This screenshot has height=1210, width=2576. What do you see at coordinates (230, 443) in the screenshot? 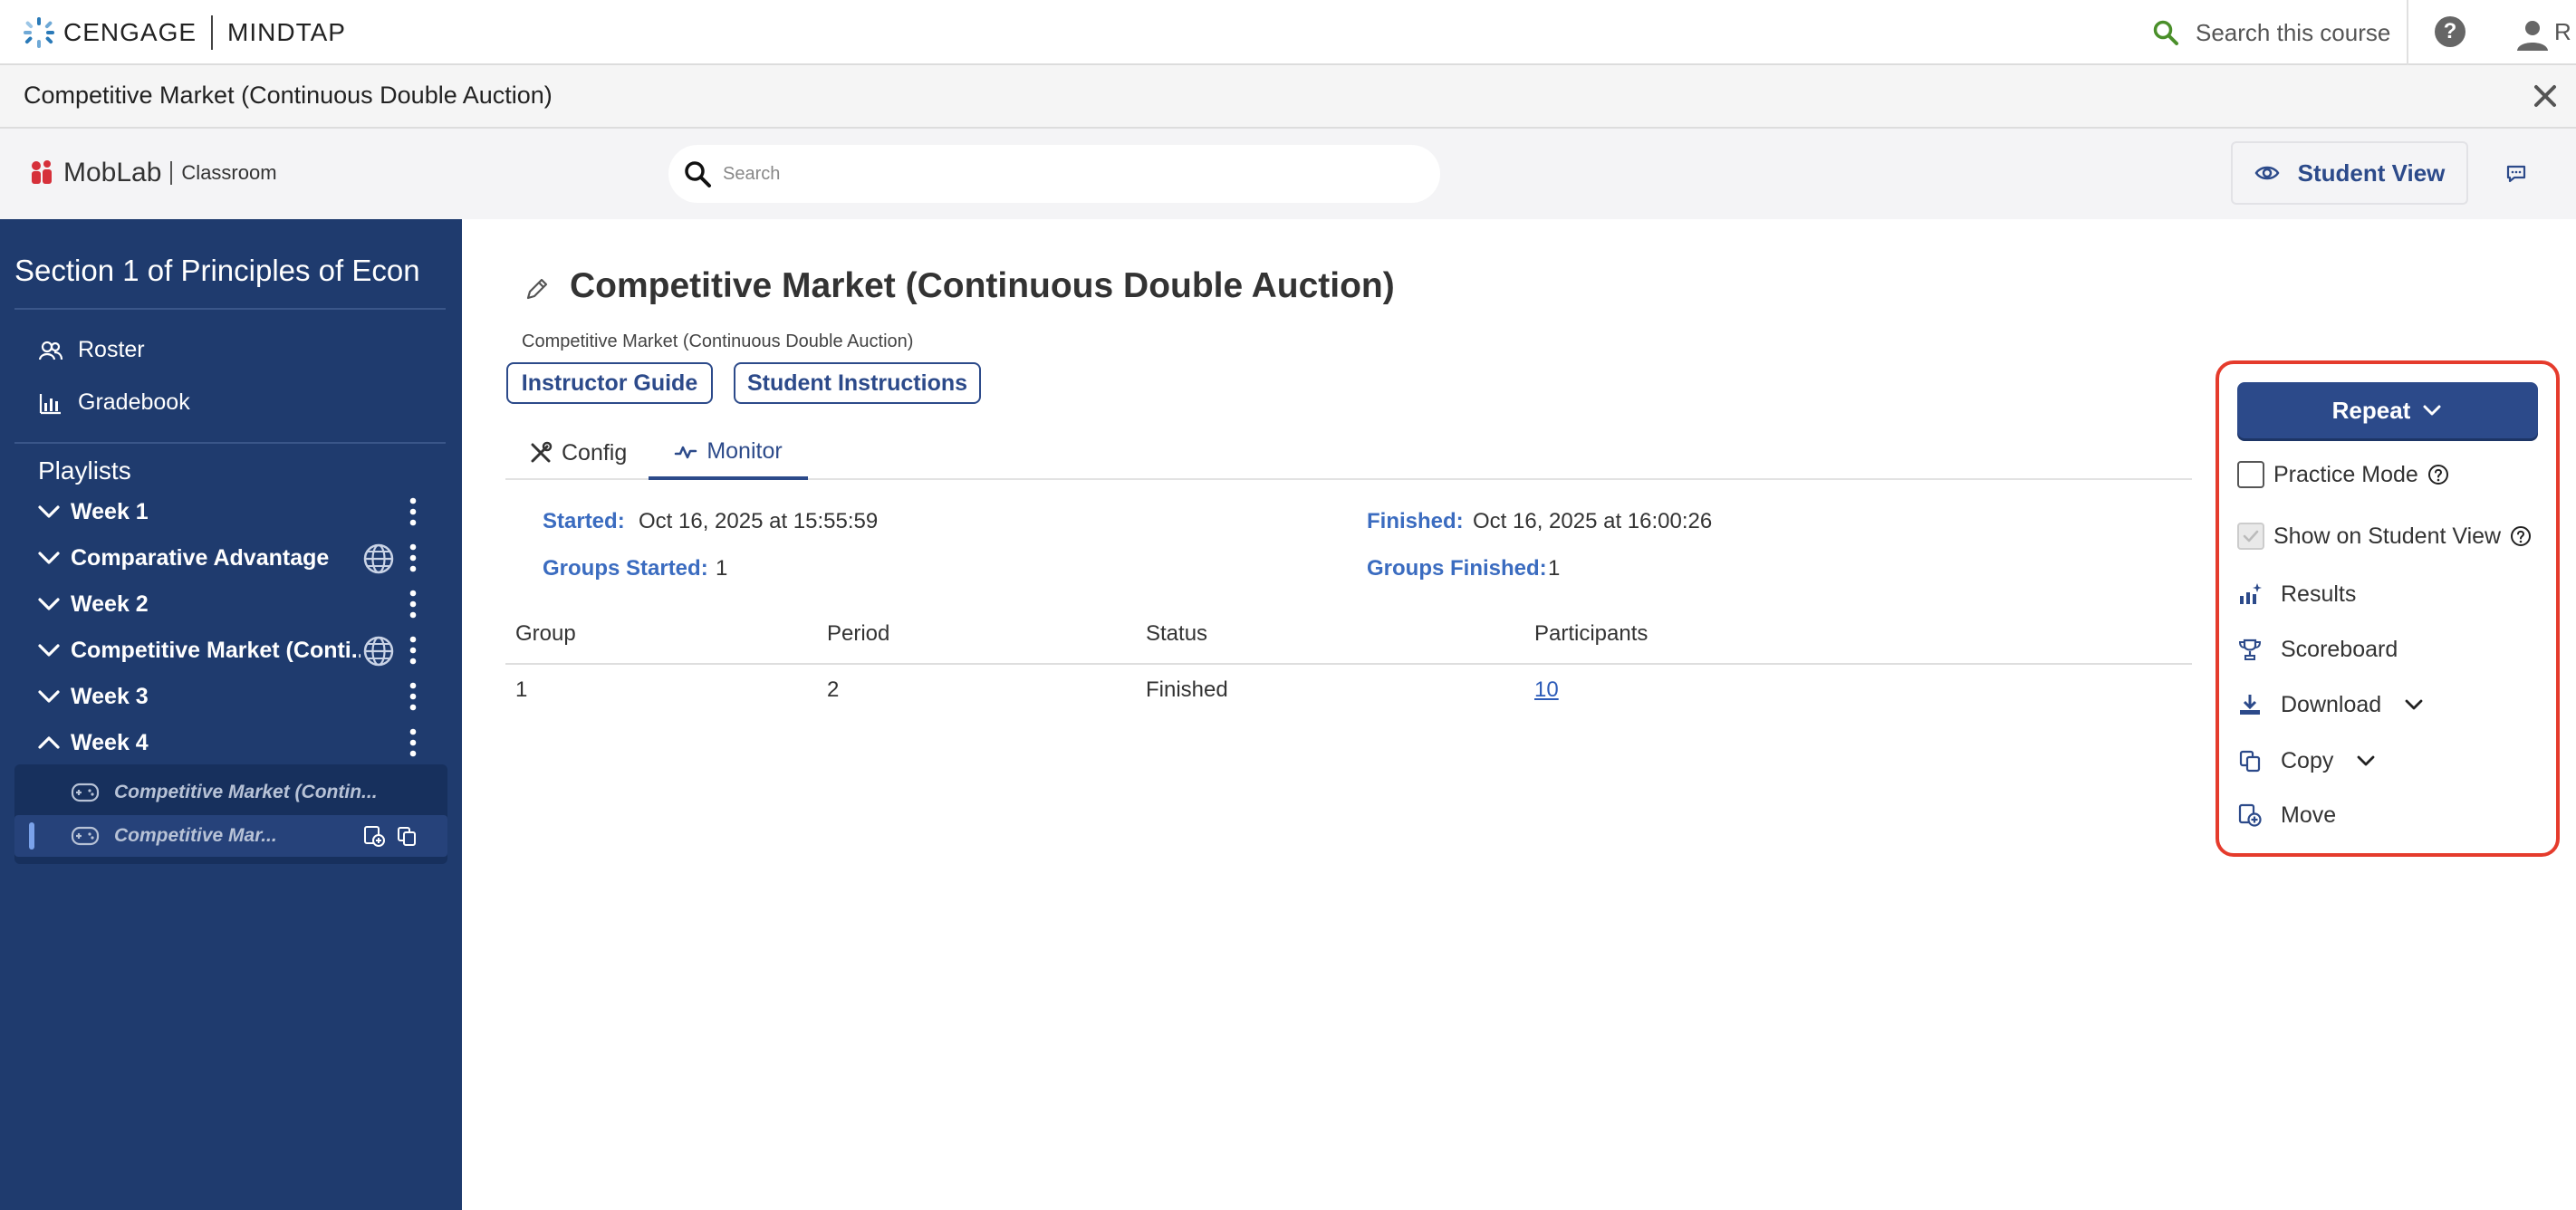
I see `sidebar-divider` at bounding box center [230, 443].